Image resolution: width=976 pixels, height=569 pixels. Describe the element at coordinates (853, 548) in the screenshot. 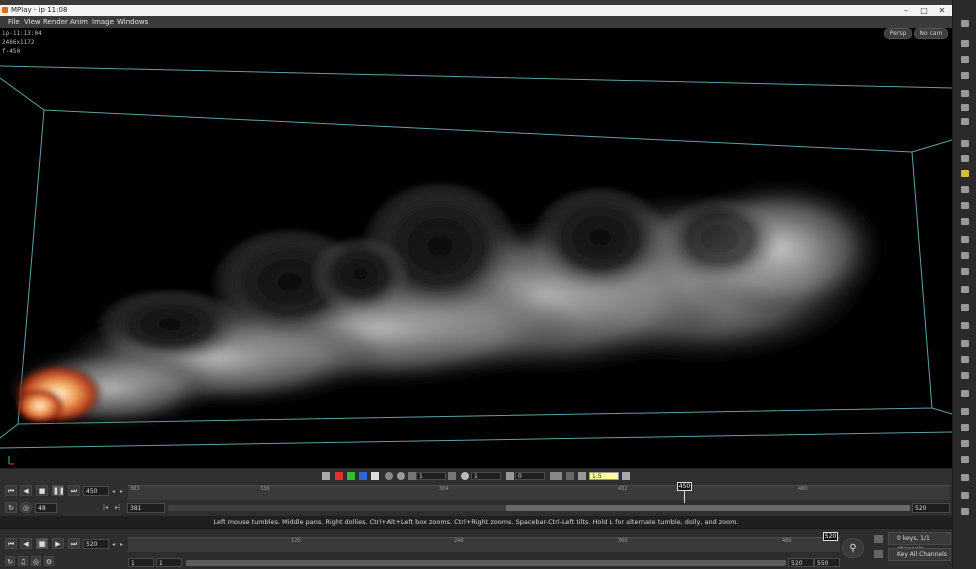

I see `key-icon: ⚲` at that location.